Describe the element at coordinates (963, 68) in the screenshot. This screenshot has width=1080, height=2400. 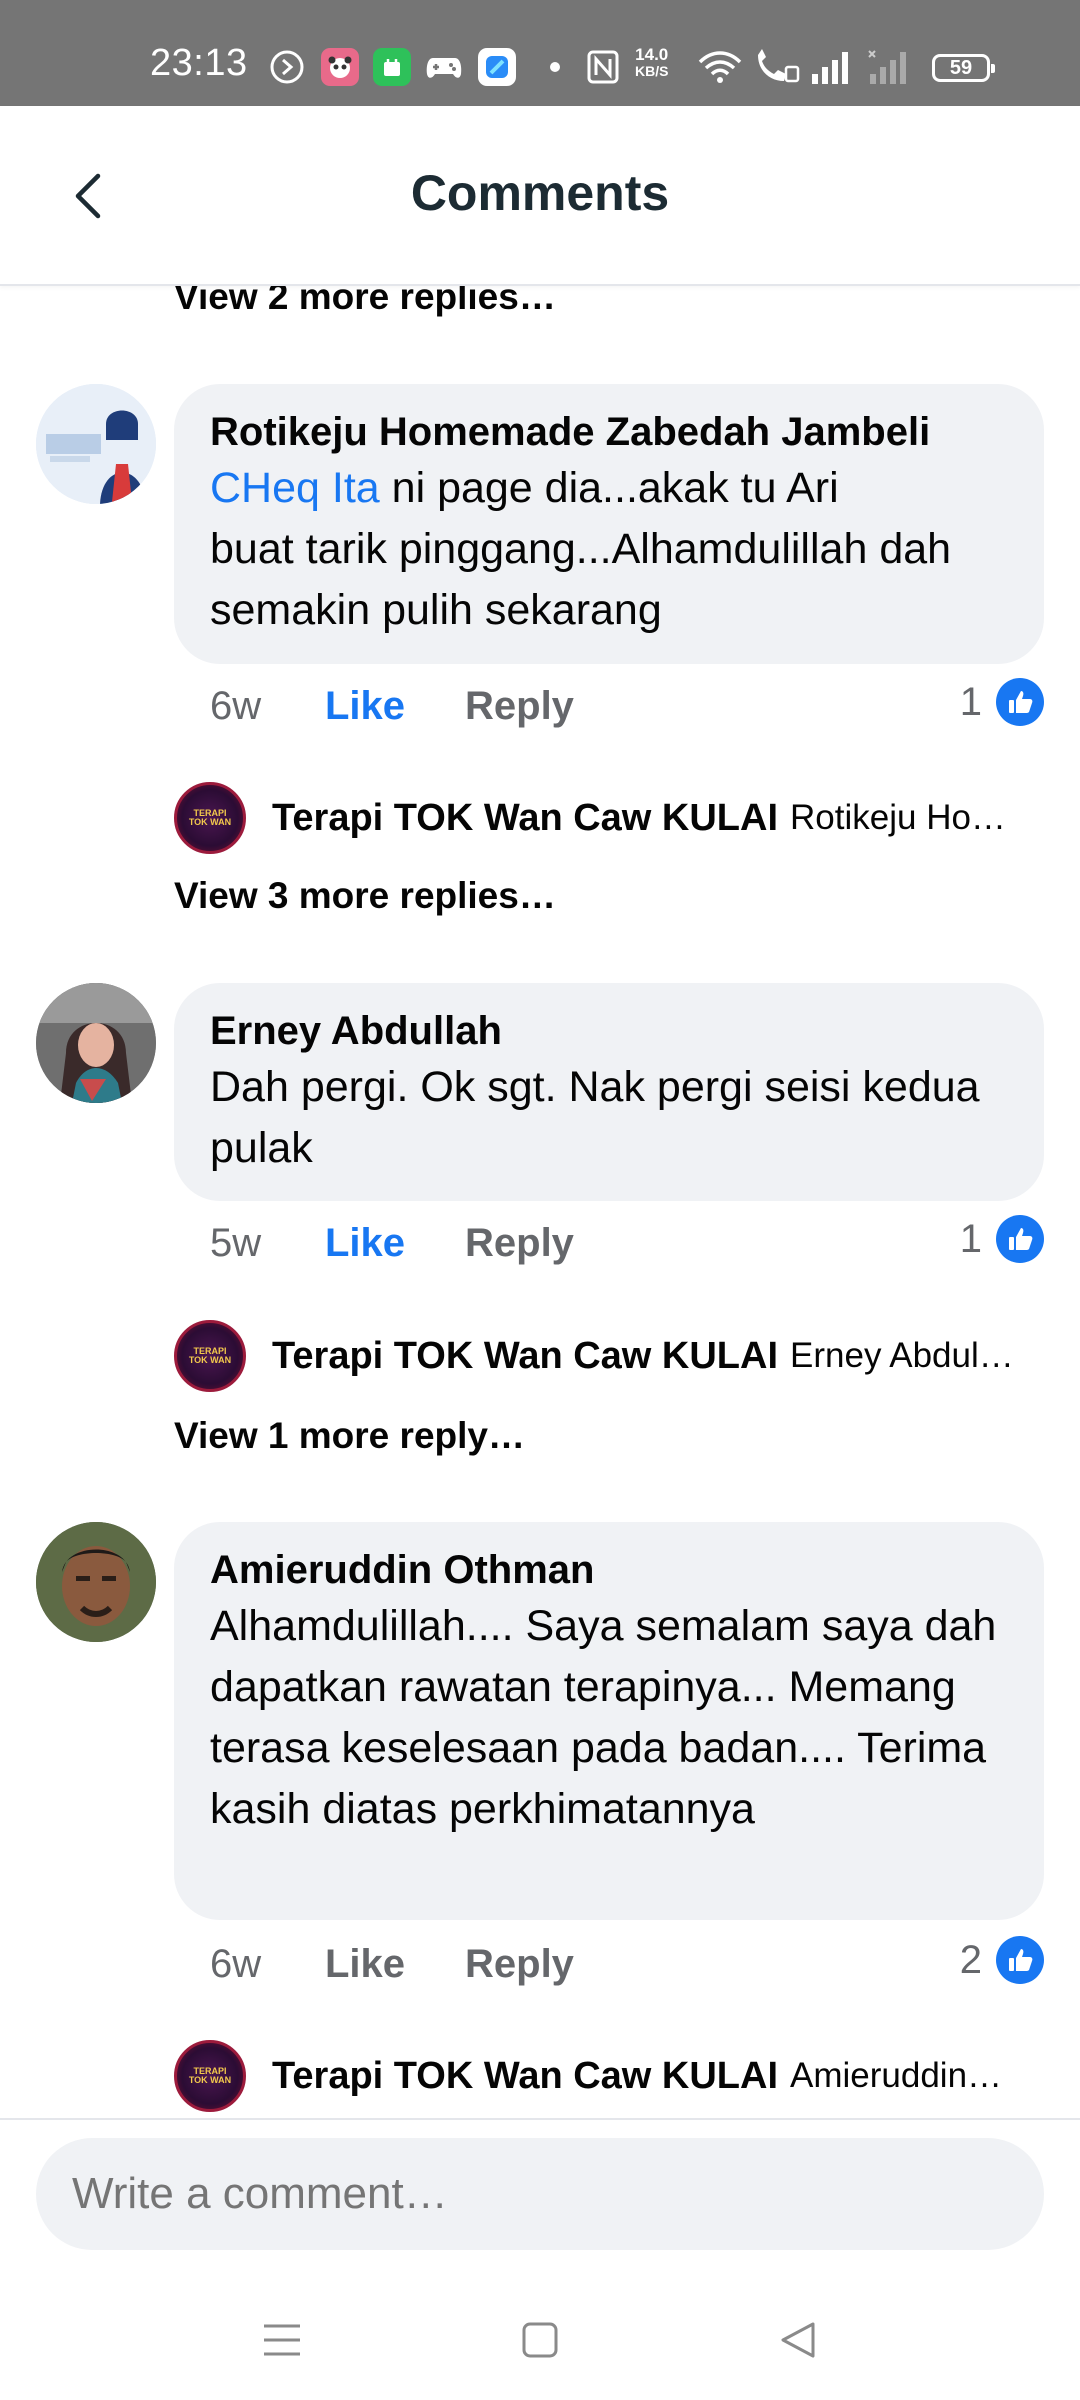
I see `battery-icon: 59` at that location.